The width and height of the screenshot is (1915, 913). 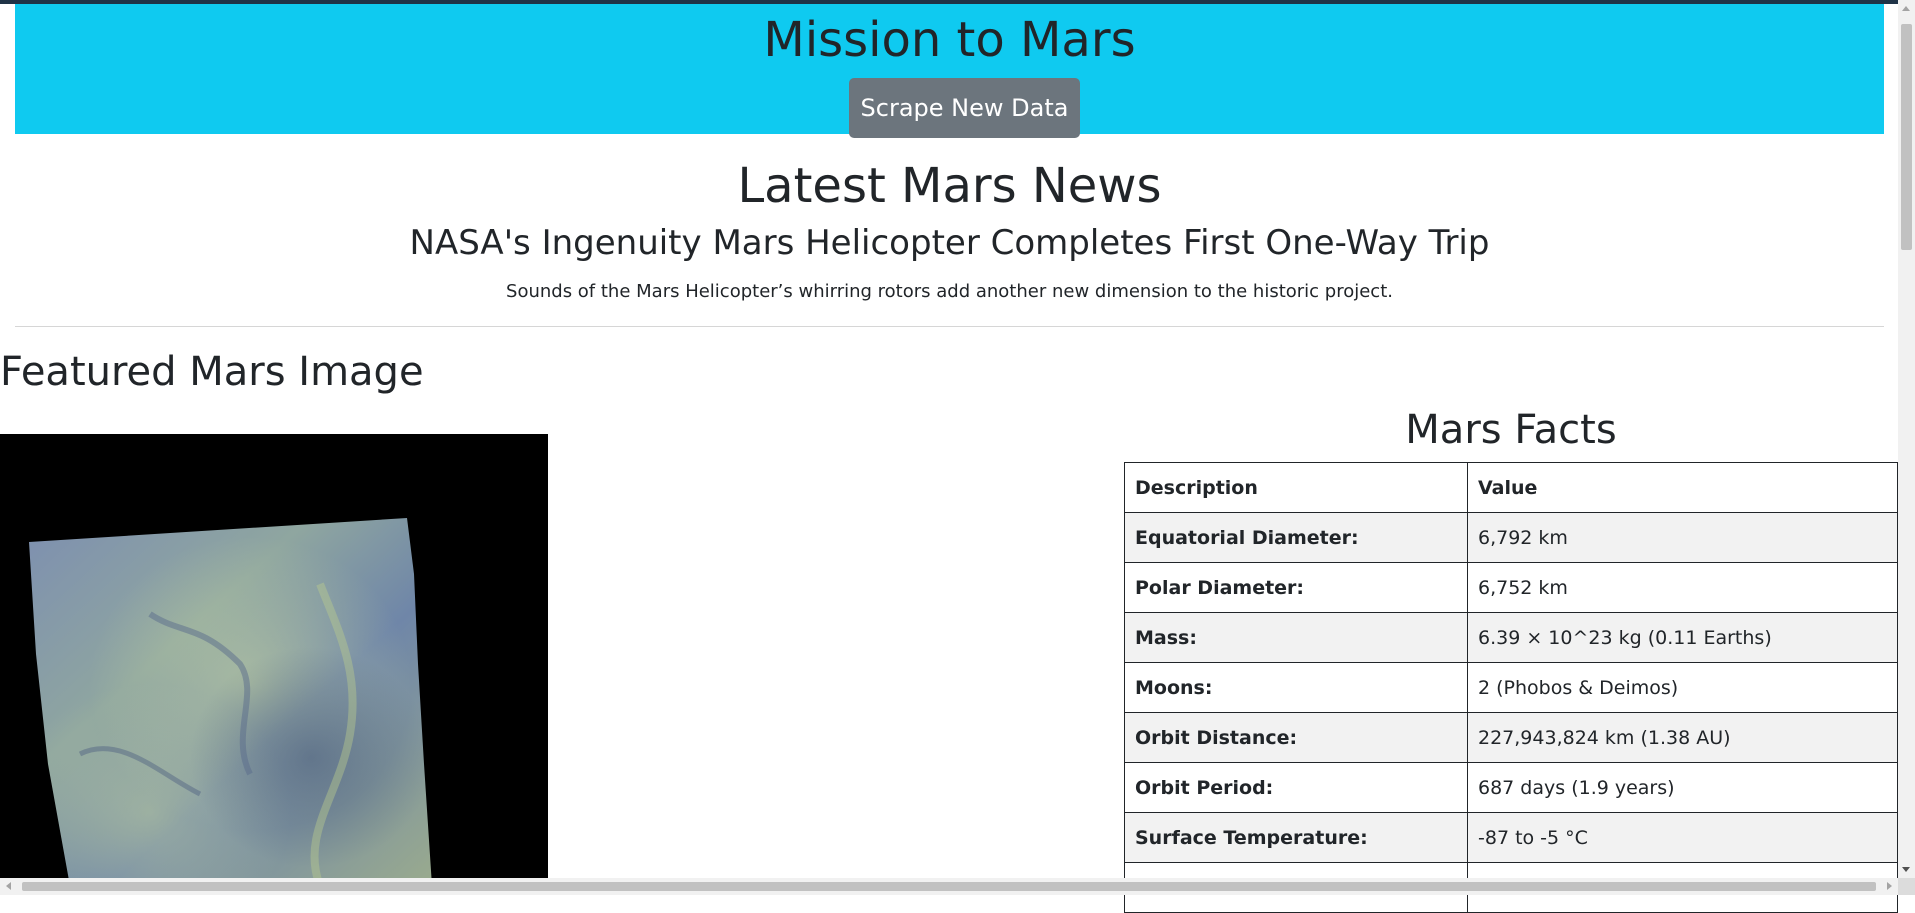 I want to click on fact-value: 6.39 × 10^23 kg (0.11 Earths), so click(x=1682, y=637).